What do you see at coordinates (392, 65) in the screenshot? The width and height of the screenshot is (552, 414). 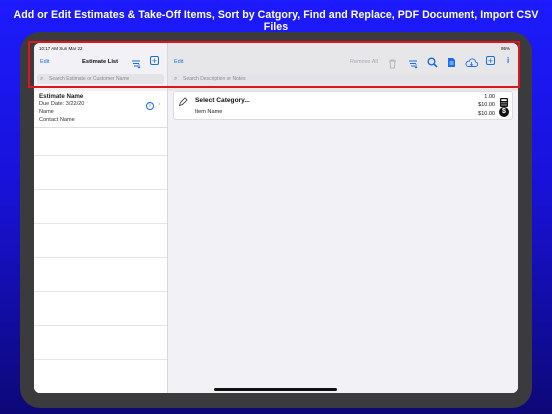 I see `trash-icon` at bounding box center [392, 65].